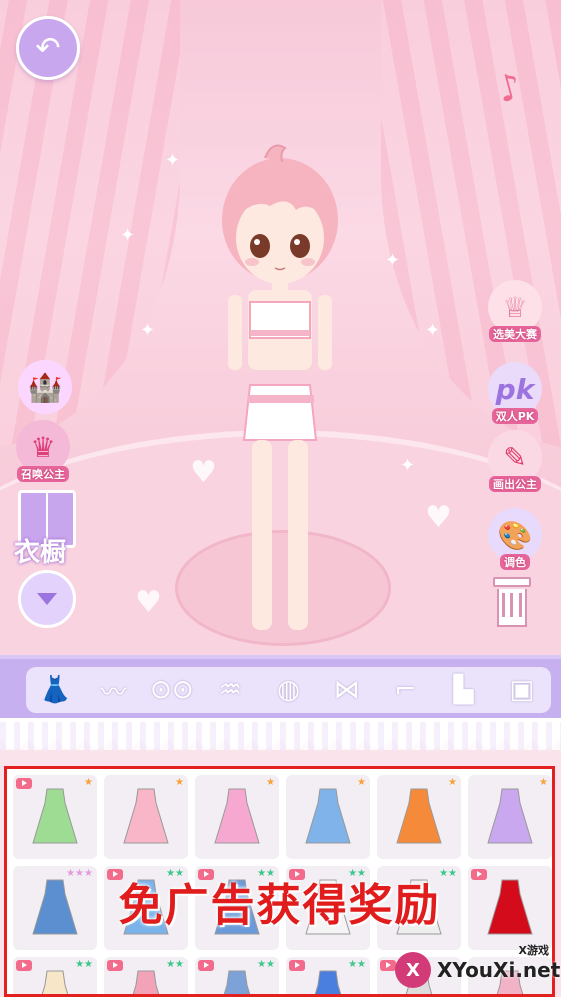 The width and height of the screenshot is (561, 997). I want to click on category-tabs: 👗 〰 ⊙⊙ ♒ ◍ ⋈ ⌐ ▙ ▣, so click(288, 690).